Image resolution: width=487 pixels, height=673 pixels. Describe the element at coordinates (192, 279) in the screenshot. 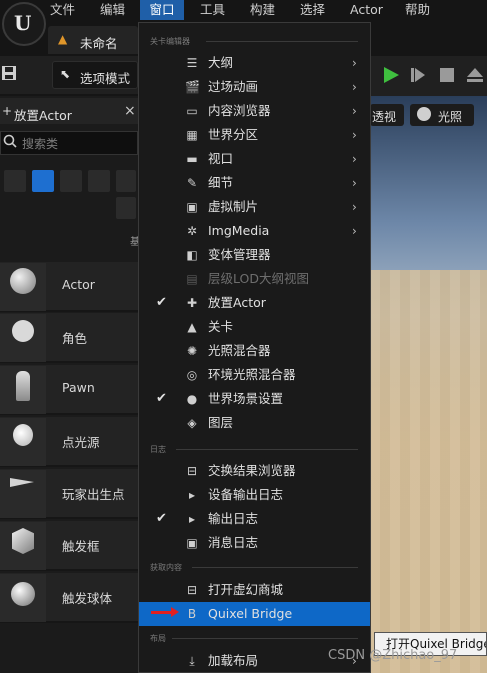

I see `hlod-icon: ▤` at that location.